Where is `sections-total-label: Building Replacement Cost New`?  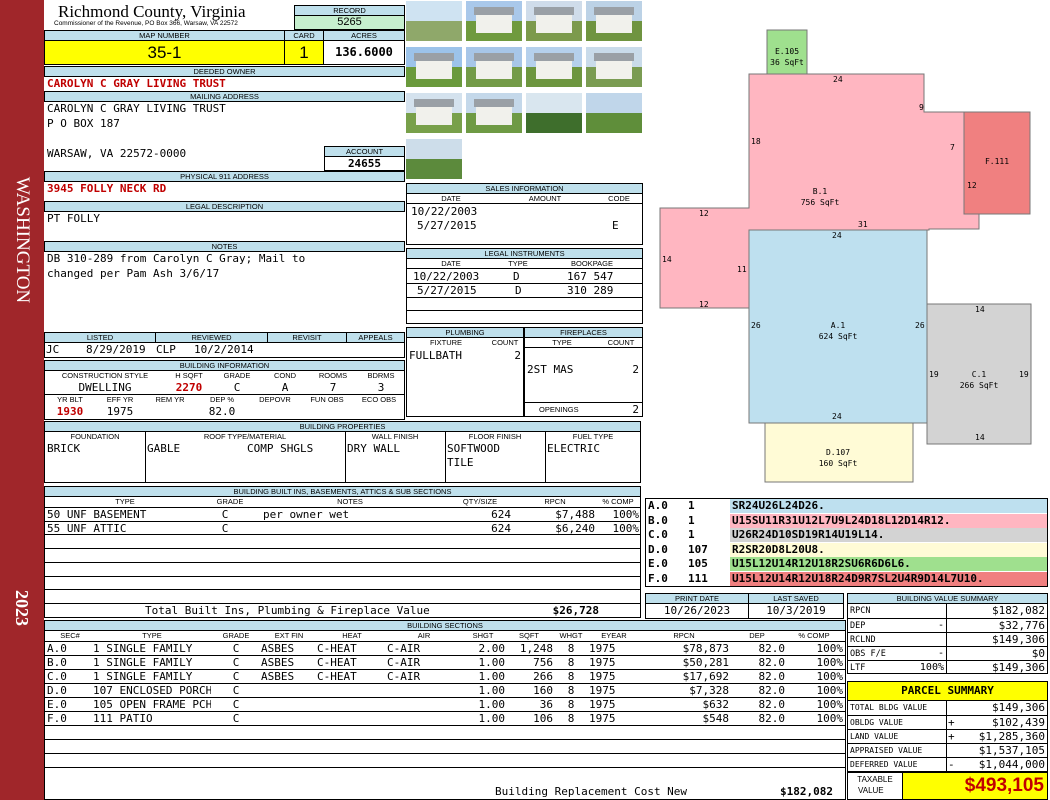
sections-total-label: Building Replacement Cost New is located at coordinates (591, 791).